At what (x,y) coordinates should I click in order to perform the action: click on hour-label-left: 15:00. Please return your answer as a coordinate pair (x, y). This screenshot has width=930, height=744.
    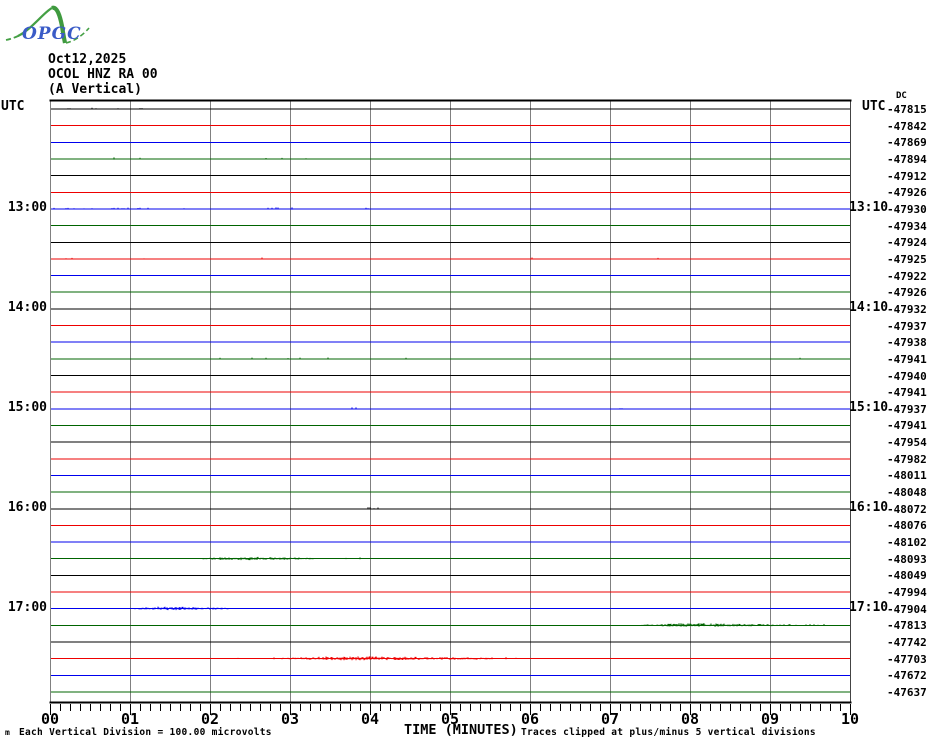
    Looking at the image, I should click on (27, 407).